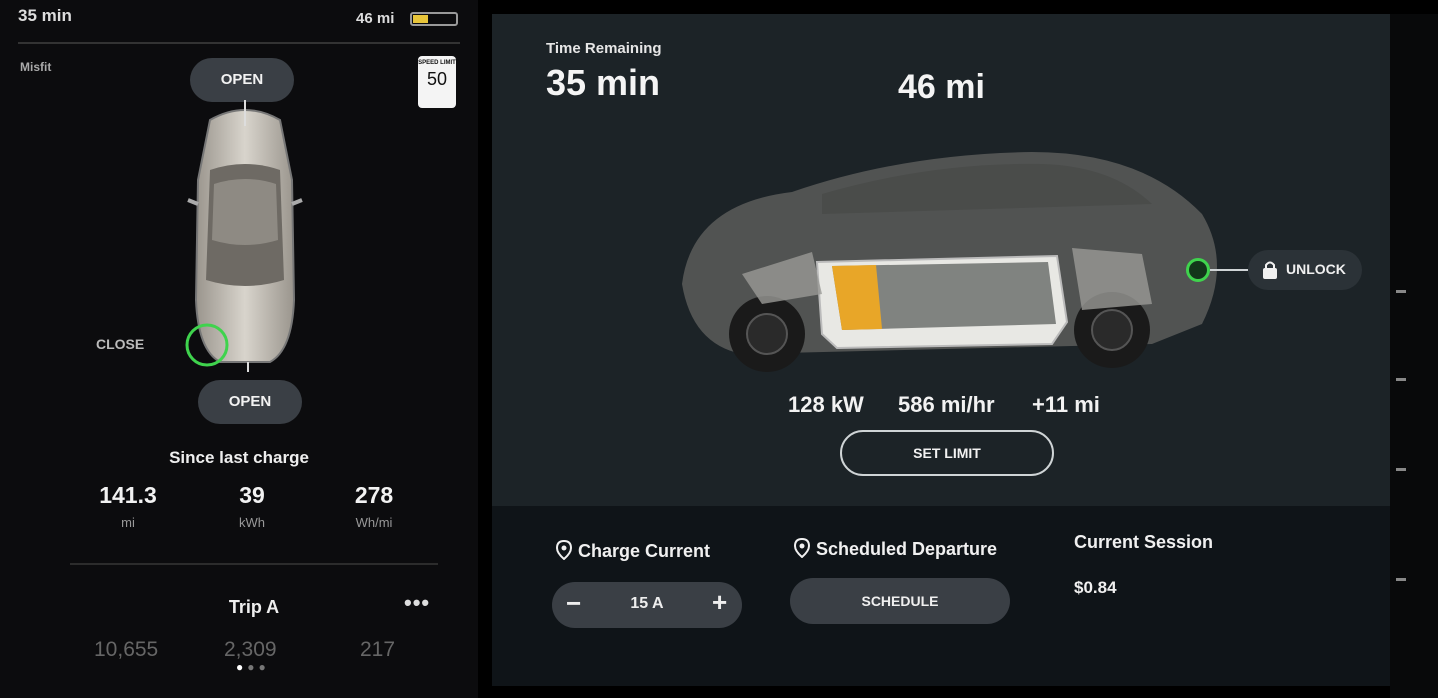 This screenshot has height=698, width=1438. What do you see at coordinates (207, 345) in the screenshot?
I see `charge-port-indicator-icon` at bounding box center [207, 345].